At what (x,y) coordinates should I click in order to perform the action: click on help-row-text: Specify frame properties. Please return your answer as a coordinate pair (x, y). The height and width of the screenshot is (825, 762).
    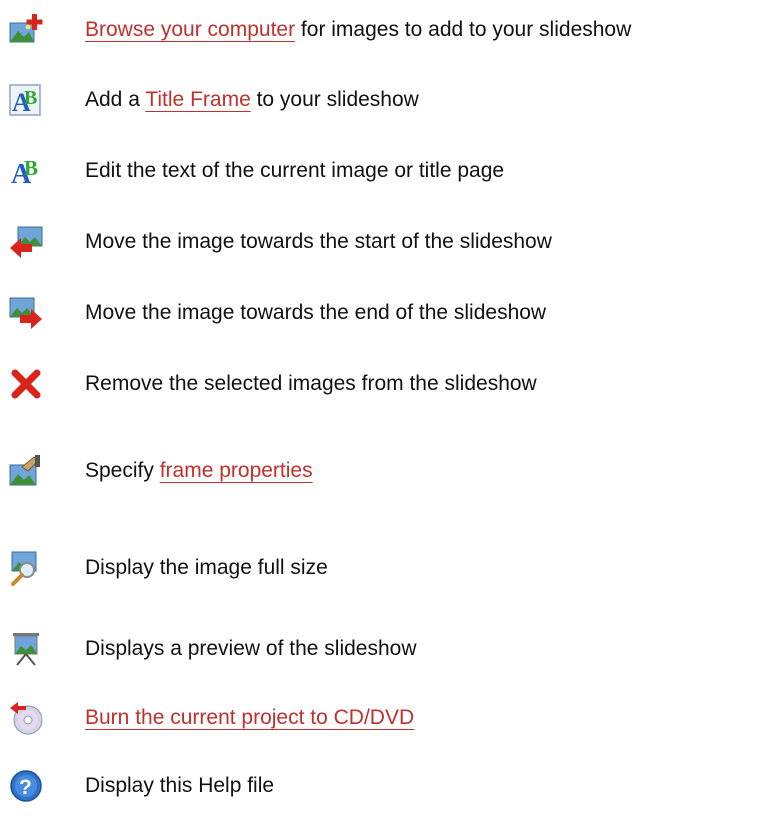
    Looking at the image, I should click on (199, 471).